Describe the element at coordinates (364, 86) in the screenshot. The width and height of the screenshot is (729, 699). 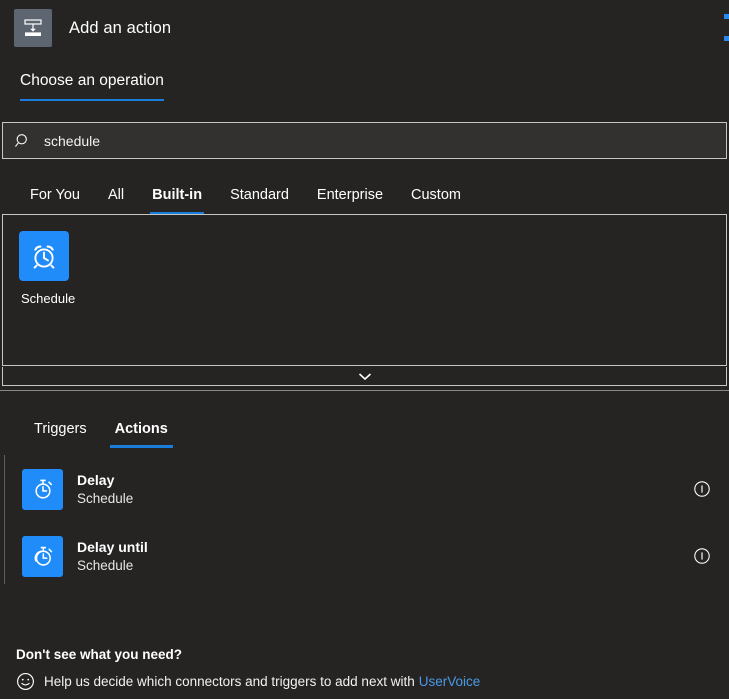
I see `section-tab-bar: Choose an operation` at that location.